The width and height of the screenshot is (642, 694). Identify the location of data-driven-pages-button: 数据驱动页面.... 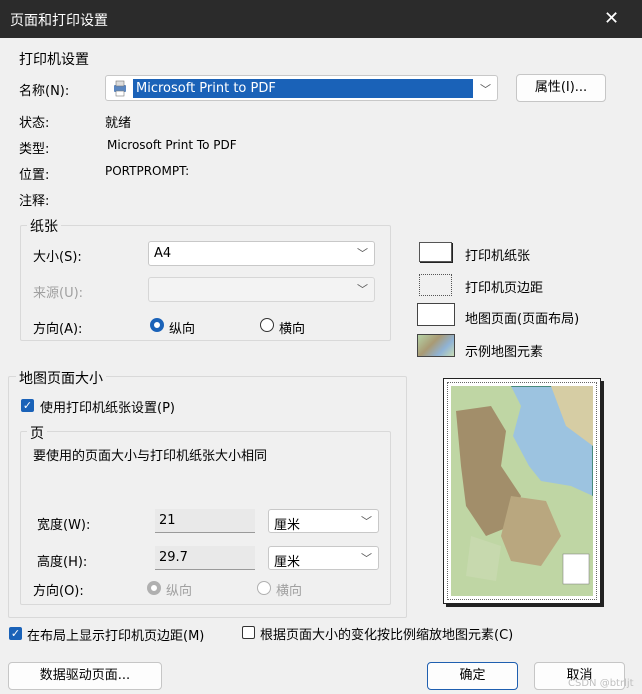
(85, 676).